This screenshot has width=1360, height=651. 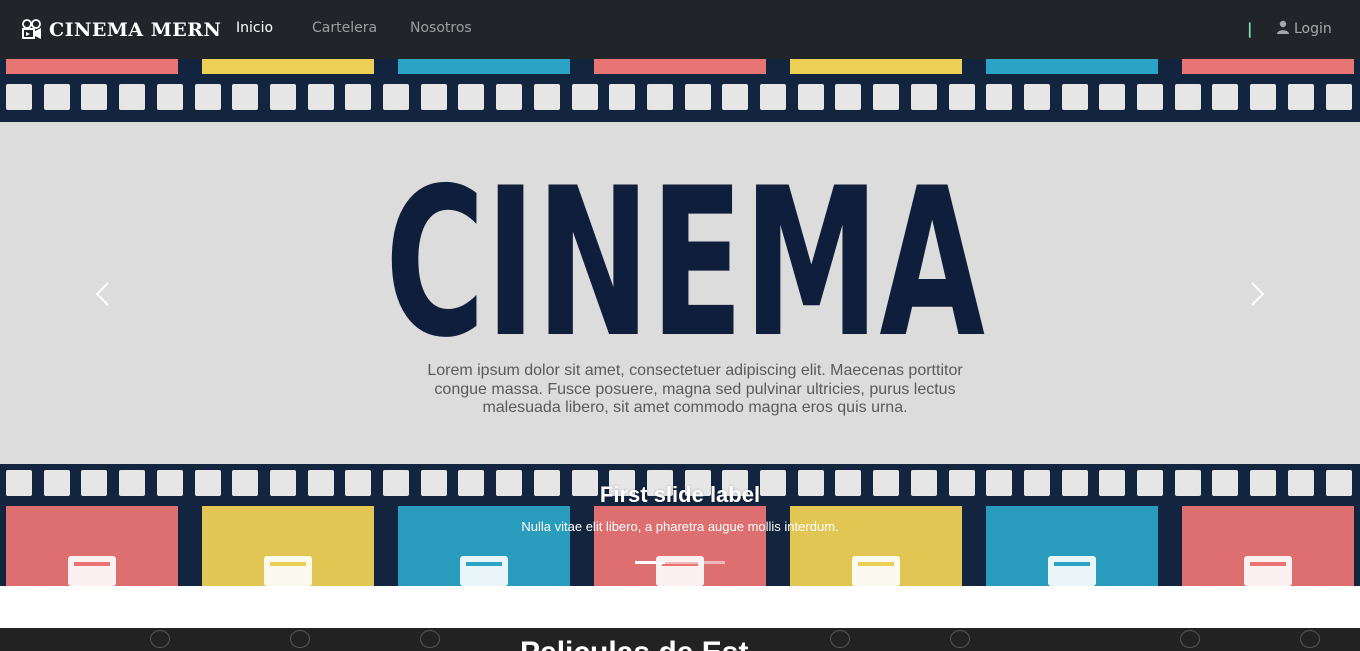 I want to click on movies-section: Peliculas de Est, so click(x=680, y=639).